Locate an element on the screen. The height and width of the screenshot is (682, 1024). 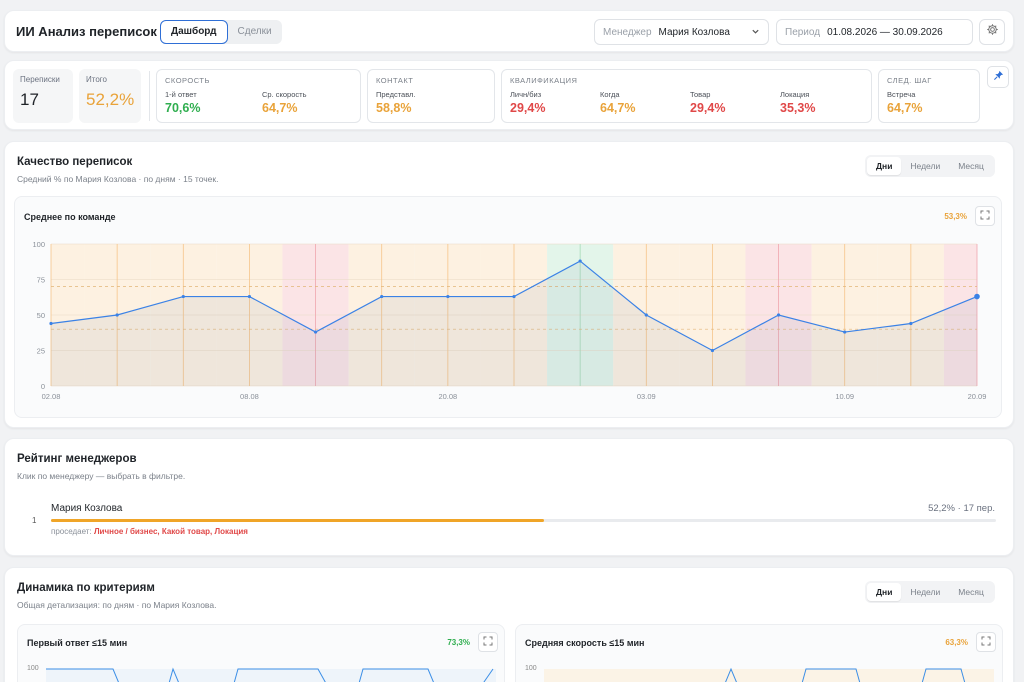
y-tick-label: 75 is located at coordinates (41, 280).